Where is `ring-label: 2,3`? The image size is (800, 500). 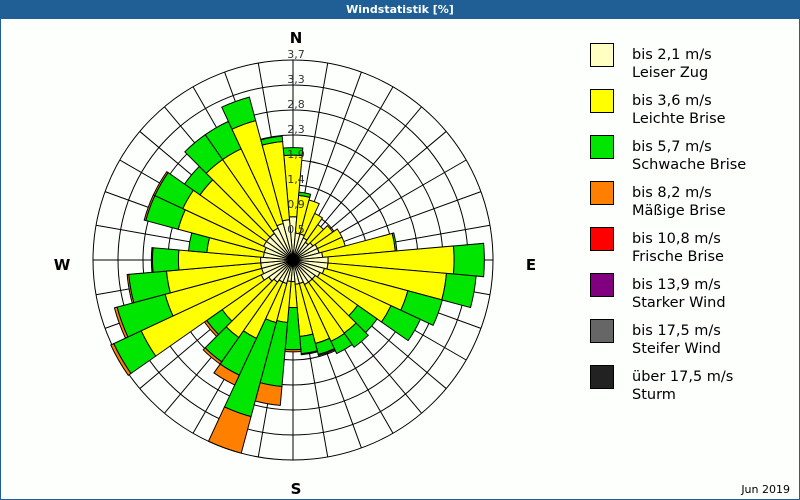 ring-label: 2,3 is located at coordinates (296, 129).